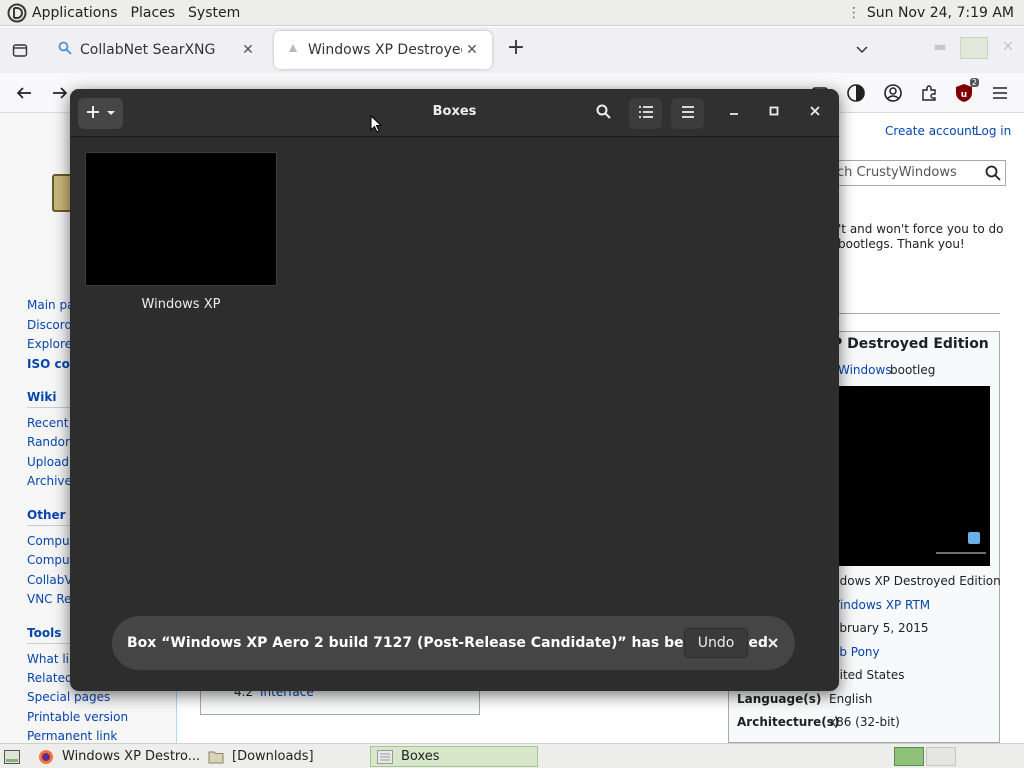  What do you see at coordinates (516, 49) in the screenshot?
I see `new-tab-button: +` at bounding box center [516, 49].